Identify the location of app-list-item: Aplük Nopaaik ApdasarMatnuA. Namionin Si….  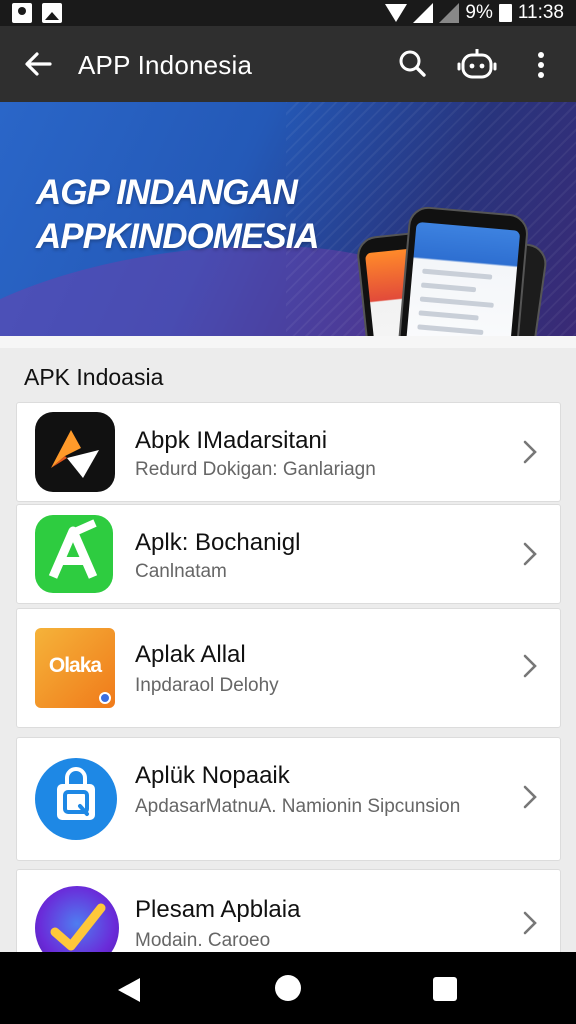
(288, 799).